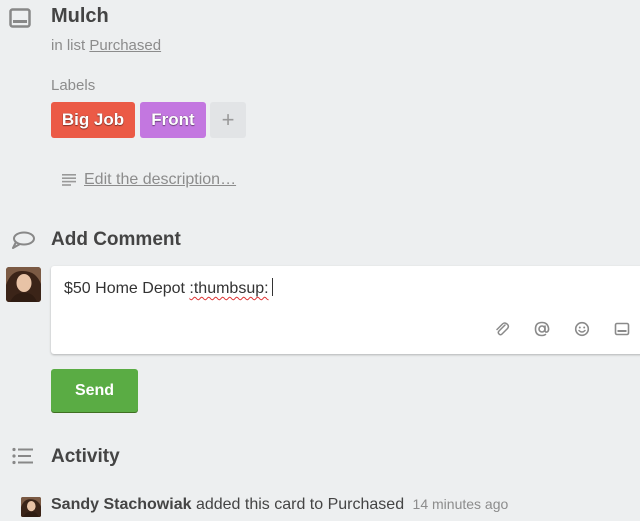 This screenshot has height=521, width=640. Describe the element at coordinates (582, 329) in the screenshot. I see `emoji-icon` at that location.